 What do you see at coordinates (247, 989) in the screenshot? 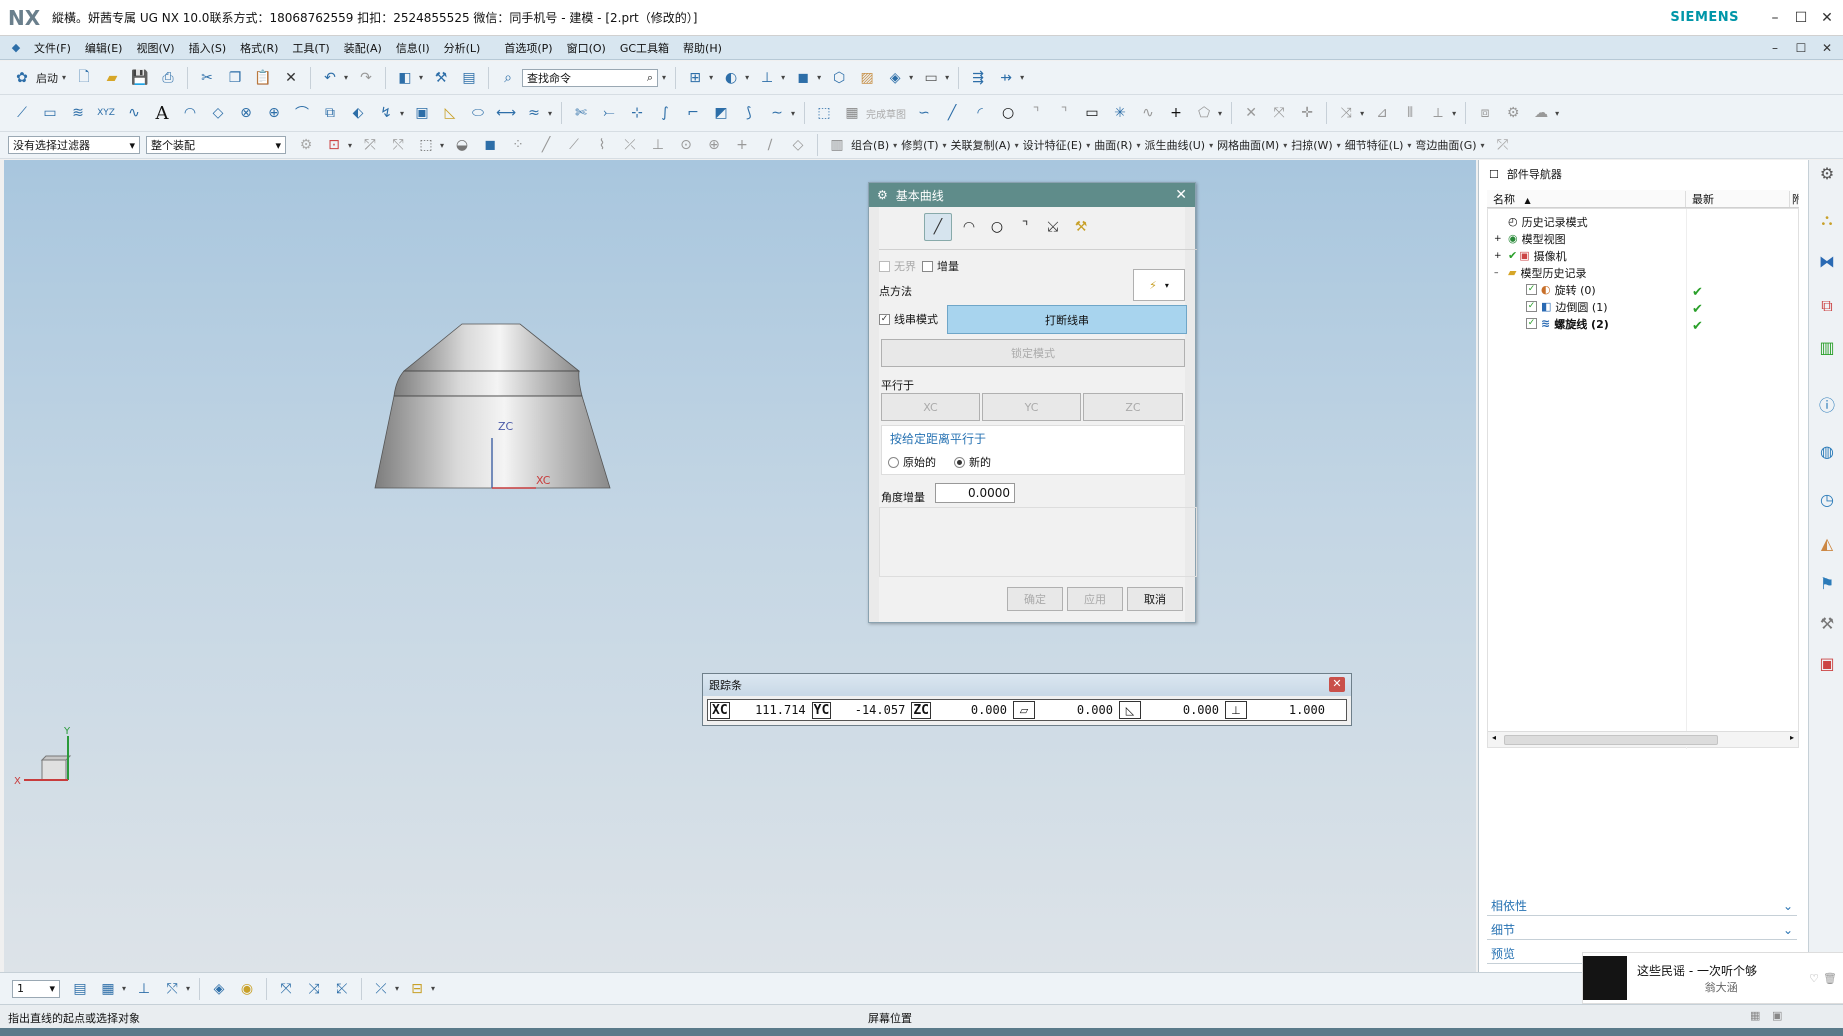
I see `invert-icon: ◉` at bounding box center [247, 989].